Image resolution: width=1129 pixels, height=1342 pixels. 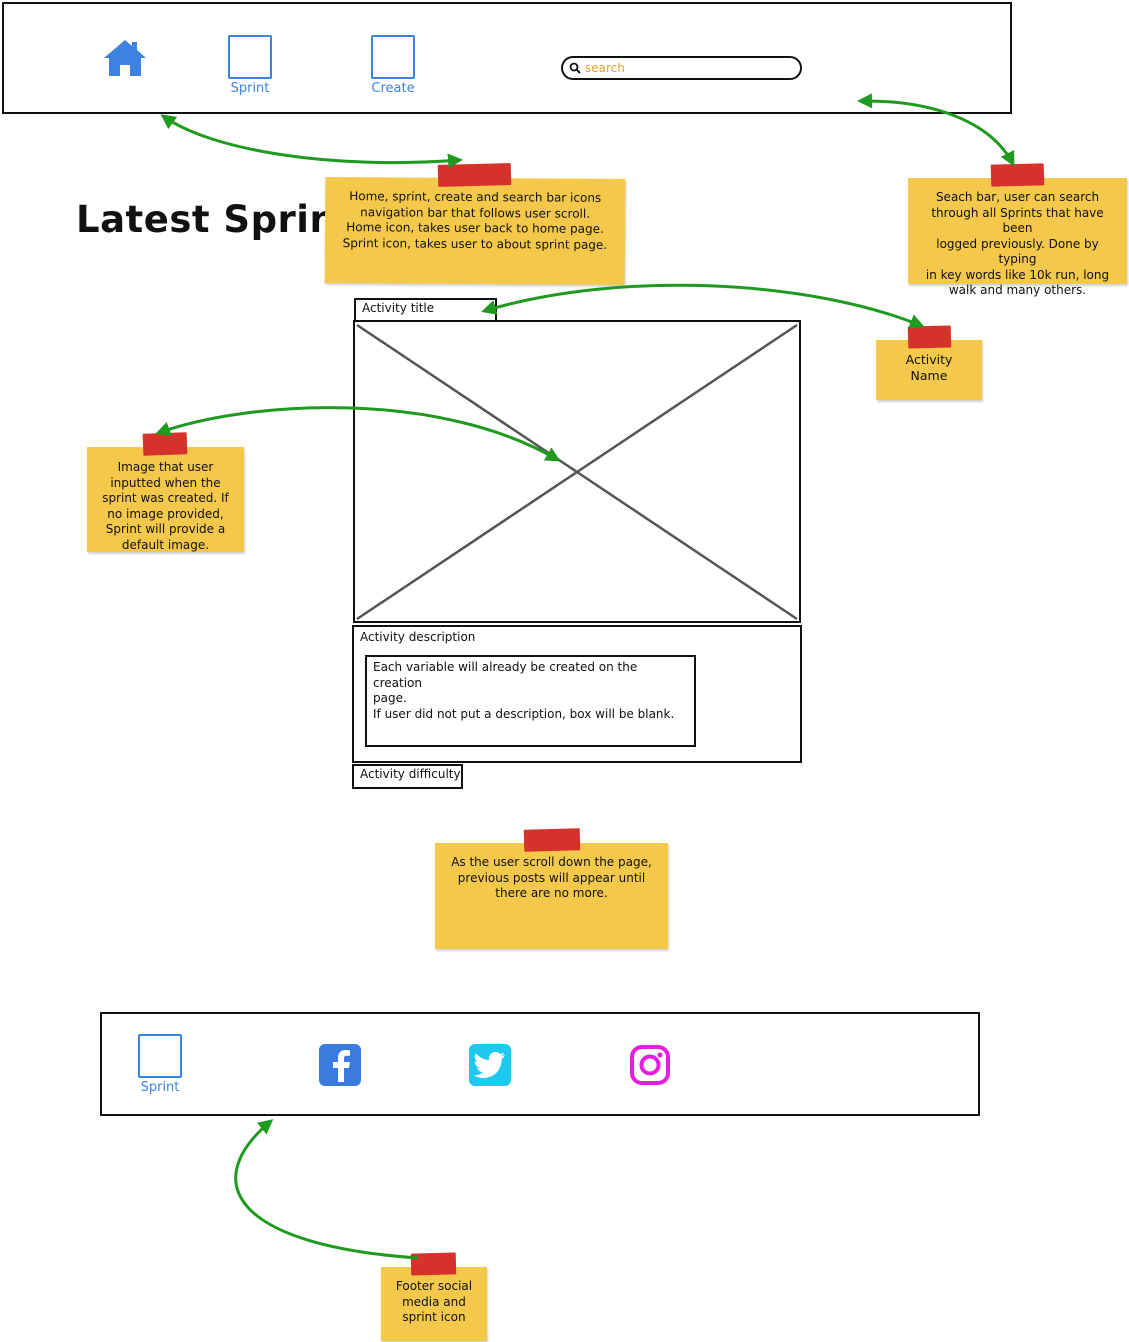 I want to click on arrow-navbar-note, so click(x=311, y=141).